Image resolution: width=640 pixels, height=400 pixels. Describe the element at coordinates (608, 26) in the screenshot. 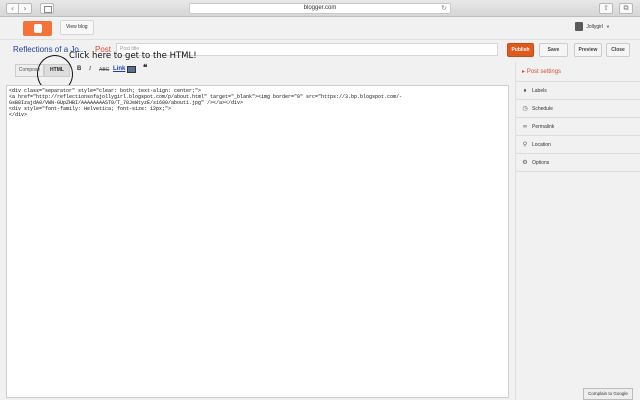

I see `chevron-down-icon: ▼` at that location.